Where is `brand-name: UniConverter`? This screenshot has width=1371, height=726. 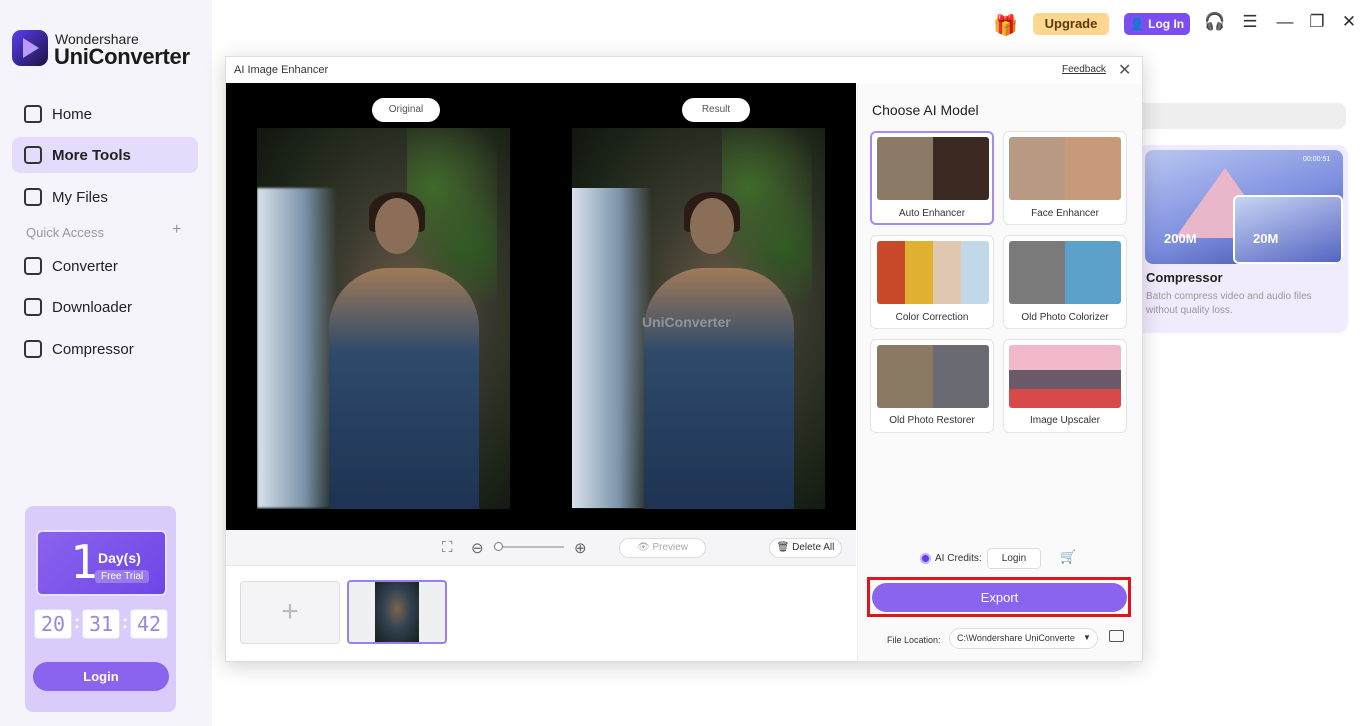 brand-name: UniConverter is located at coordinates (122, 56).